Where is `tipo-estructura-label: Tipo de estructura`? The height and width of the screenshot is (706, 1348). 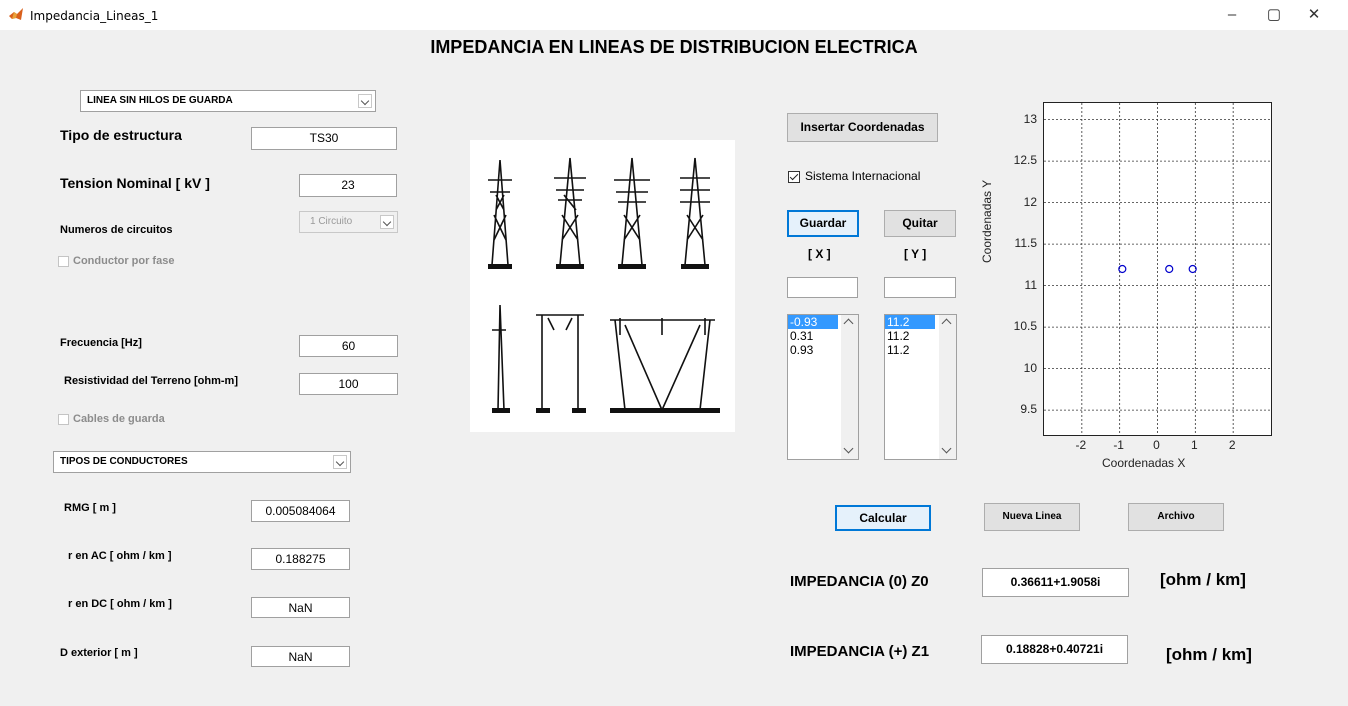
tipo-estructura-label: Tipo de estructura is located at coordinates (121, 135).